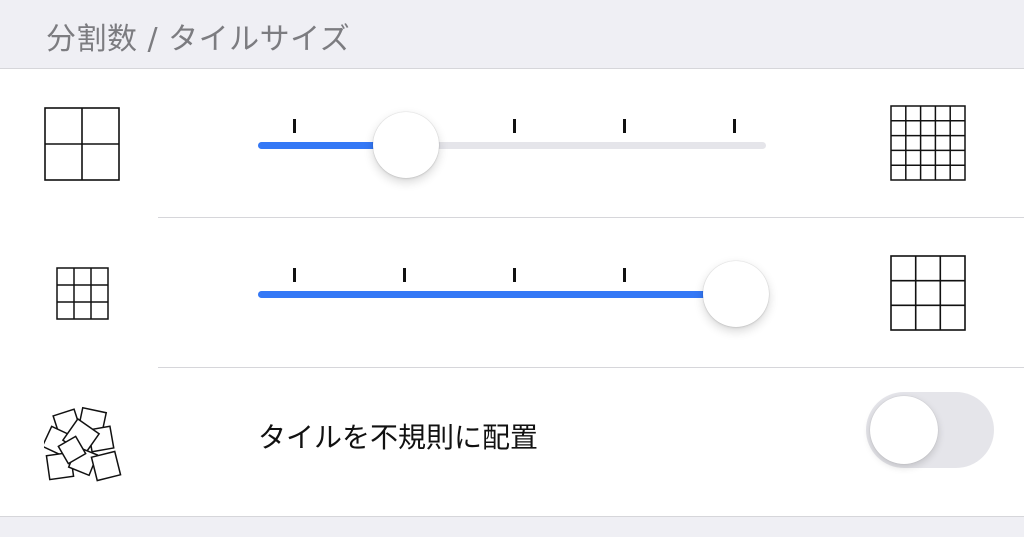 This screenshot has height=537, width=1024. Describe the element at coordinates (904, 430) in the screenshot. I see `toggle-knob` at that location.